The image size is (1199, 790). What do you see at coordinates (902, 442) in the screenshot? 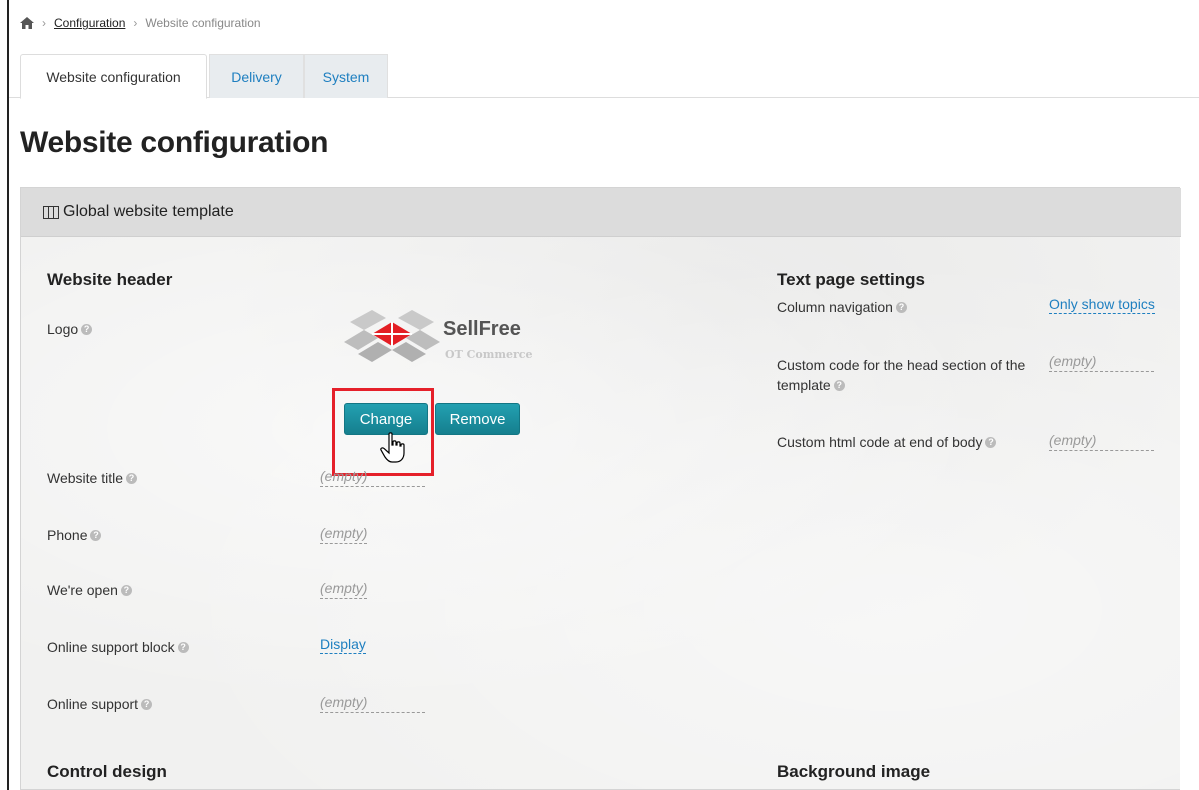
I see `field-body-code-label: Custom html code at end of body?` at bounding box center [902, 442].